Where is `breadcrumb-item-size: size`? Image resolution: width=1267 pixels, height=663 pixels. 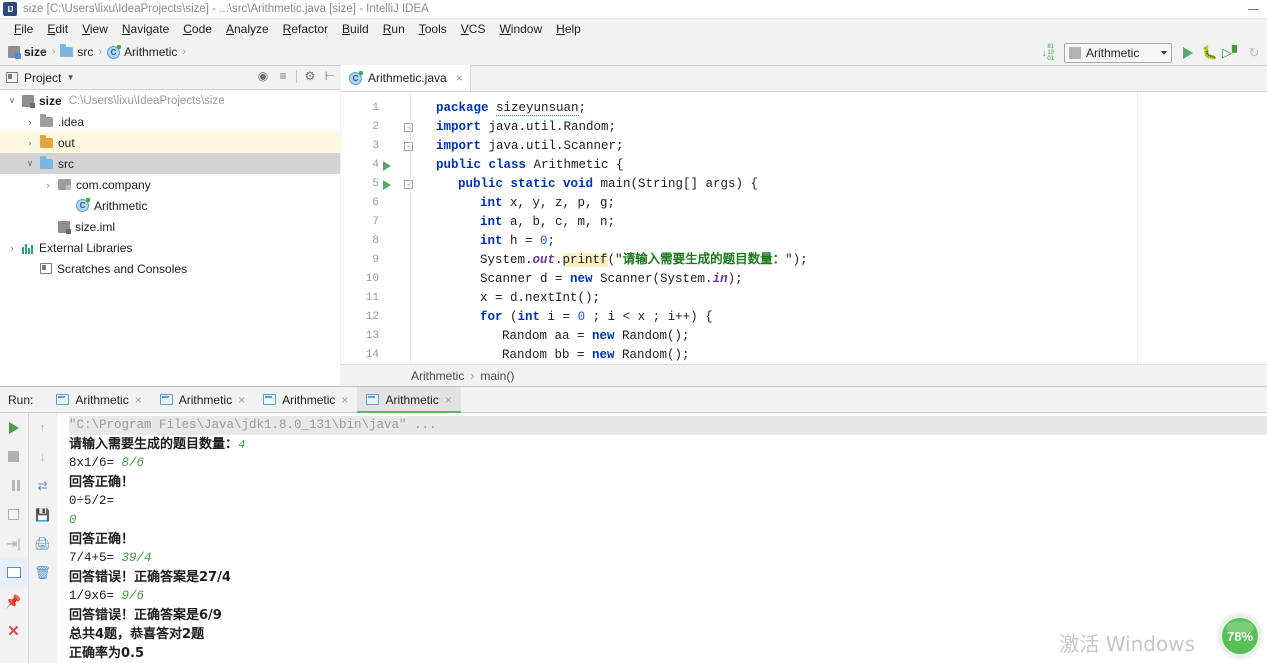 breadcrumb-item-size: size is located at coordinates (35, 52).